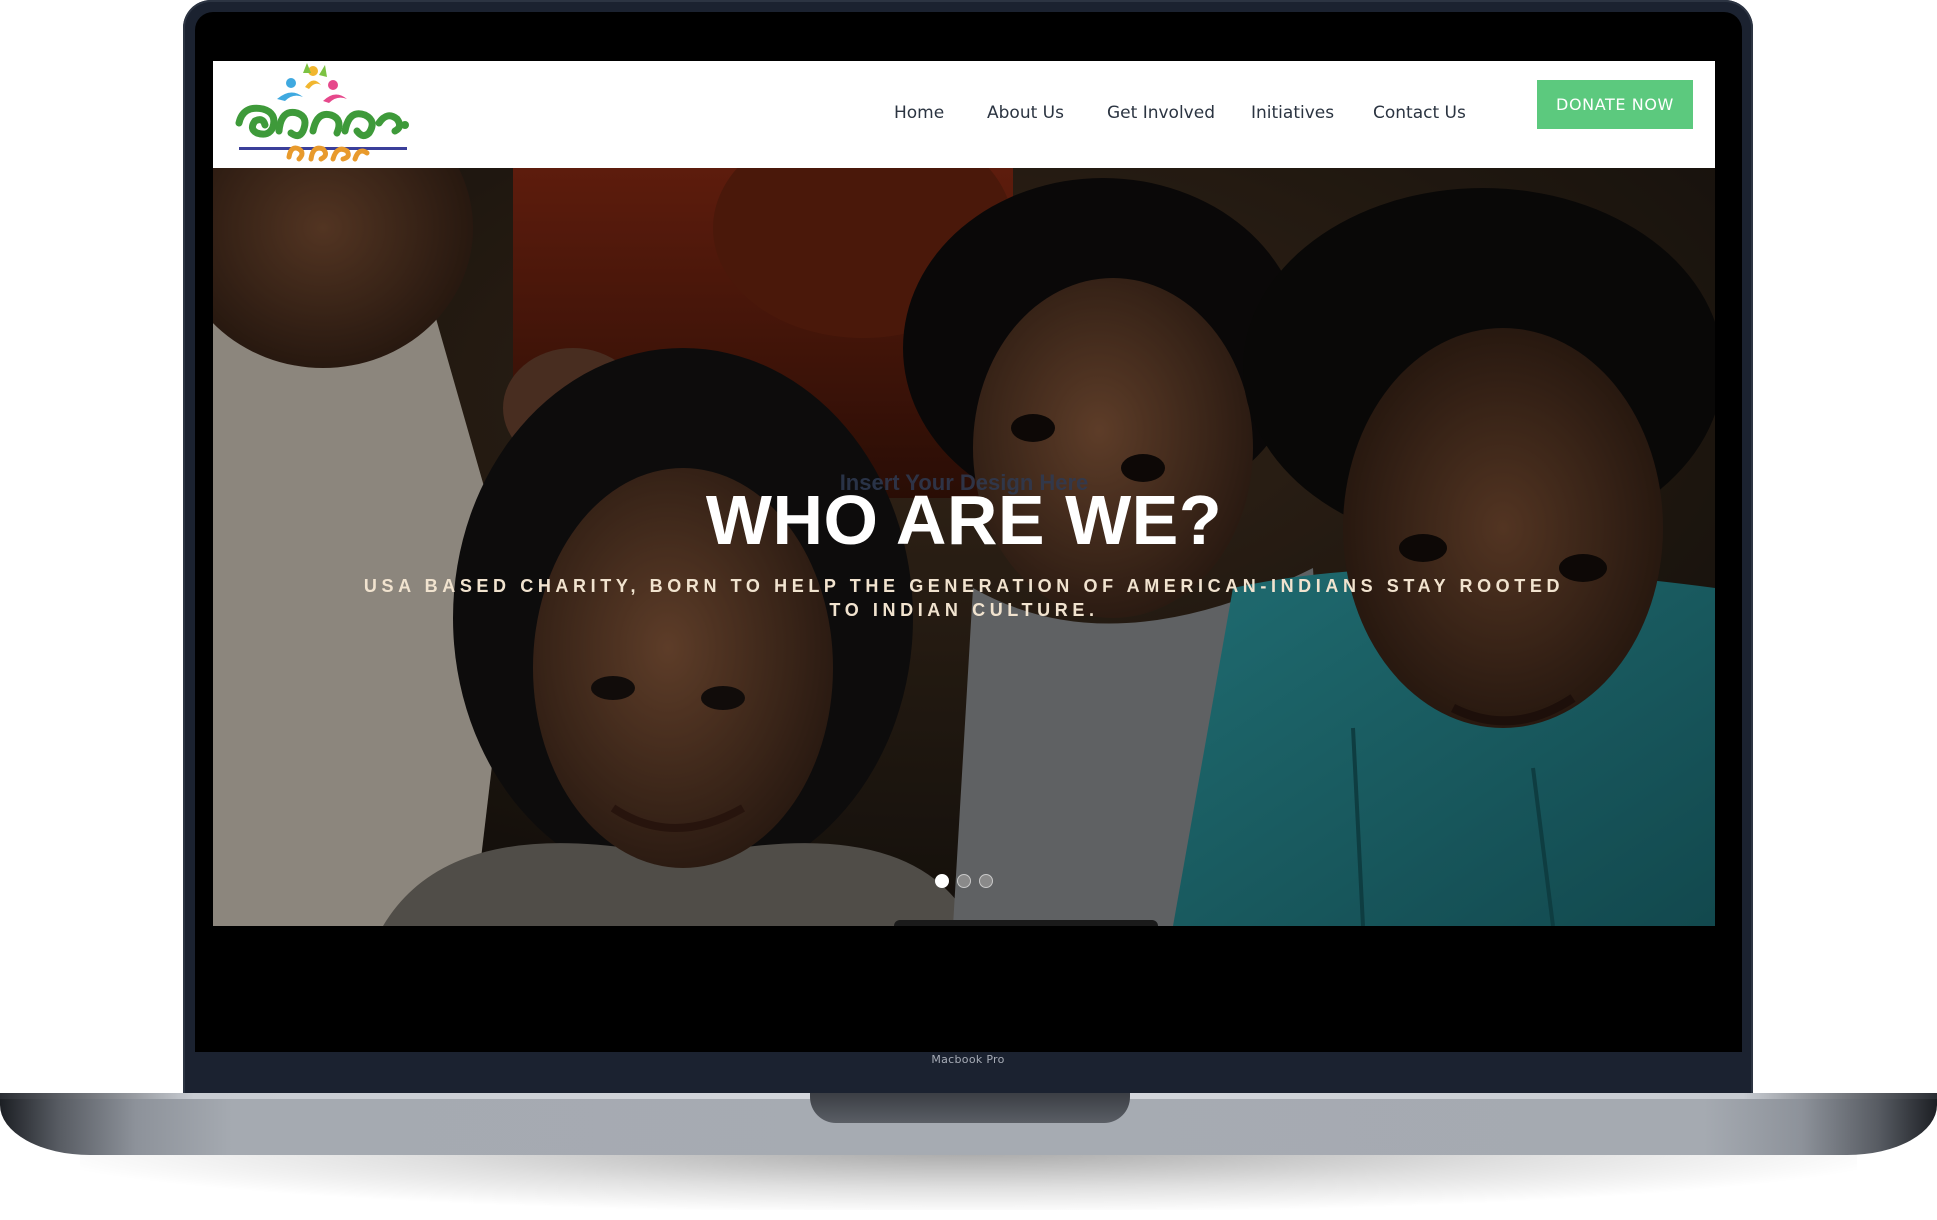  What do you see at coordinates (964, 520) in the screenshot?
I see `hero-title: WHO ARE WE?` at bounding box center [964, 520].